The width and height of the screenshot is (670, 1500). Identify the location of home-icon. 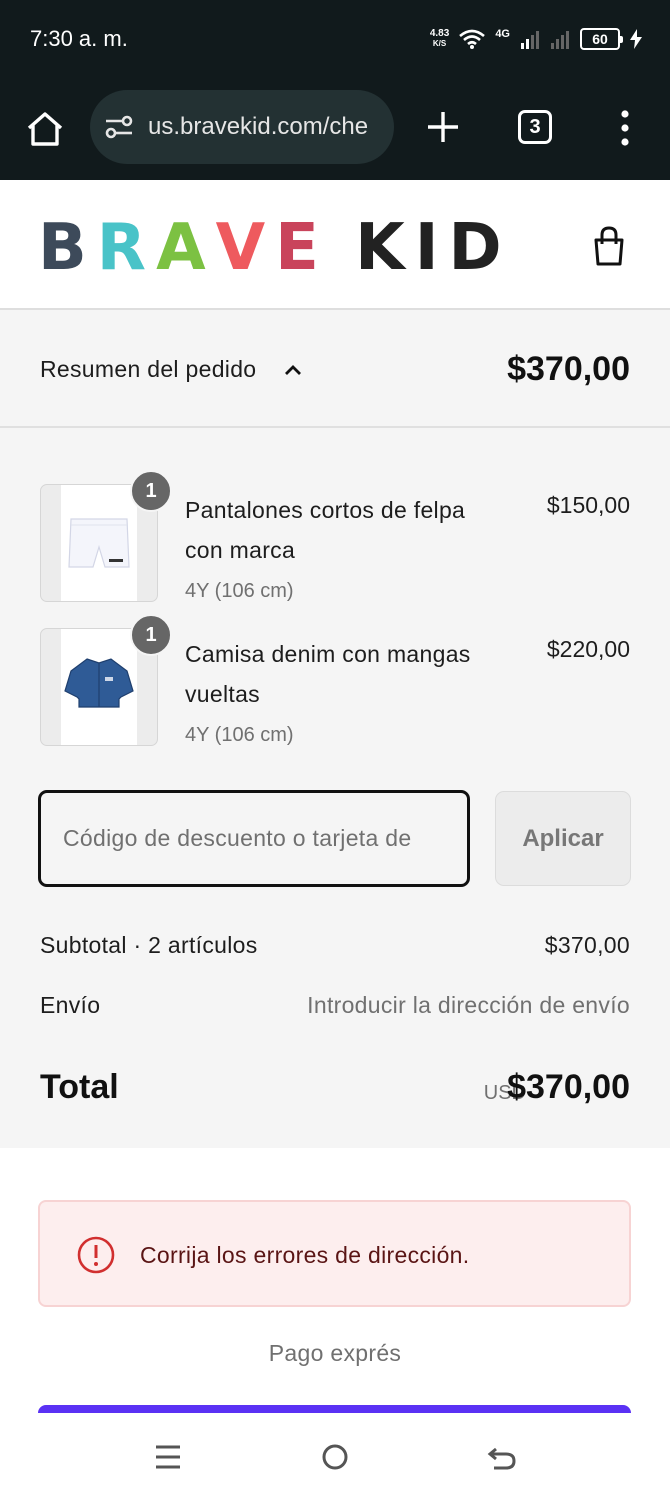
(45, 129).